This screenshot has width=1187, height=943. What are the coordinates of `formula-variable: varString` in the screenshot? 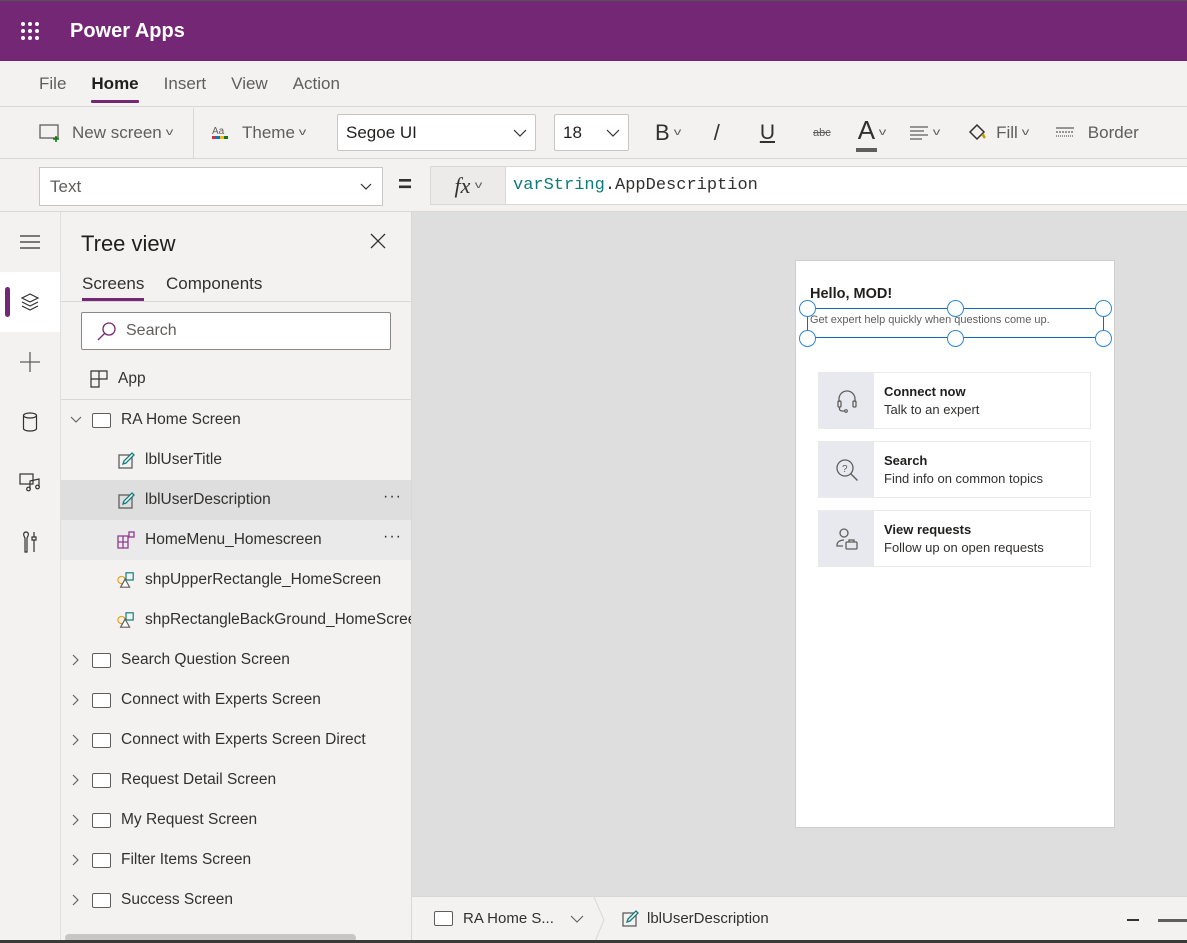 It's located at (559, 185).